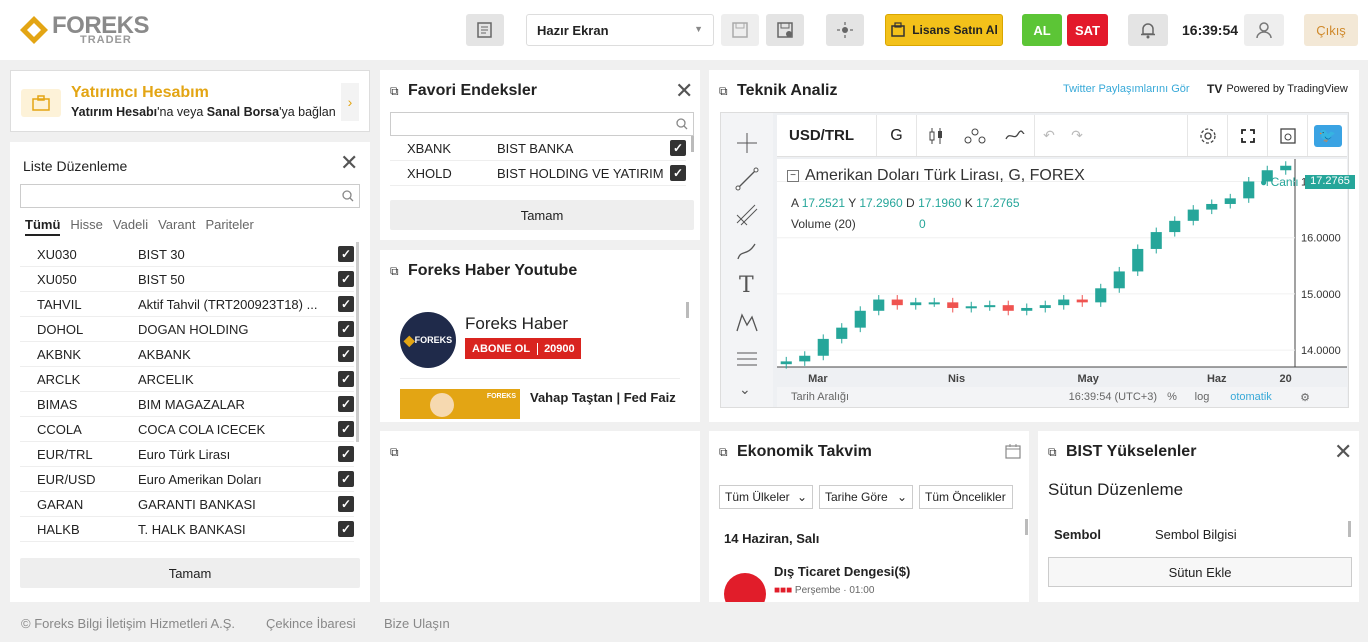 The image size is (1368, 642). I want to click on trend-line-icon, so click(747, 179).